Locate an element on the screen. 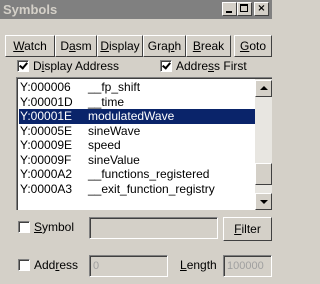 Image resolution: width=320 pixels, height=284 pixels. break-label-rest: reak is located at coordinates (212, 46).